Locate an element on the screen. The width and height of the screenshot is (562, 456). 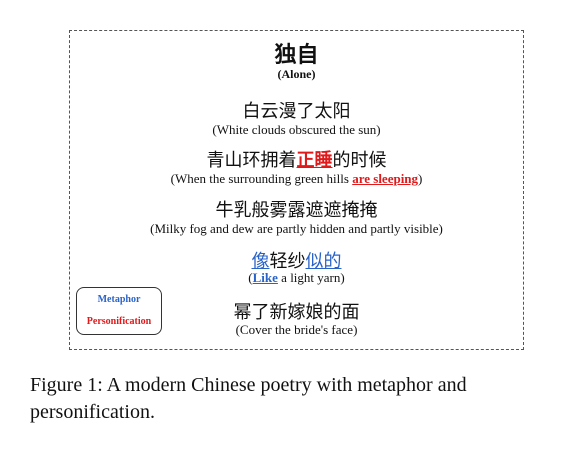
poem-line-1-english: (White clouds obscured the sun) is located at coordinates (296, 129).